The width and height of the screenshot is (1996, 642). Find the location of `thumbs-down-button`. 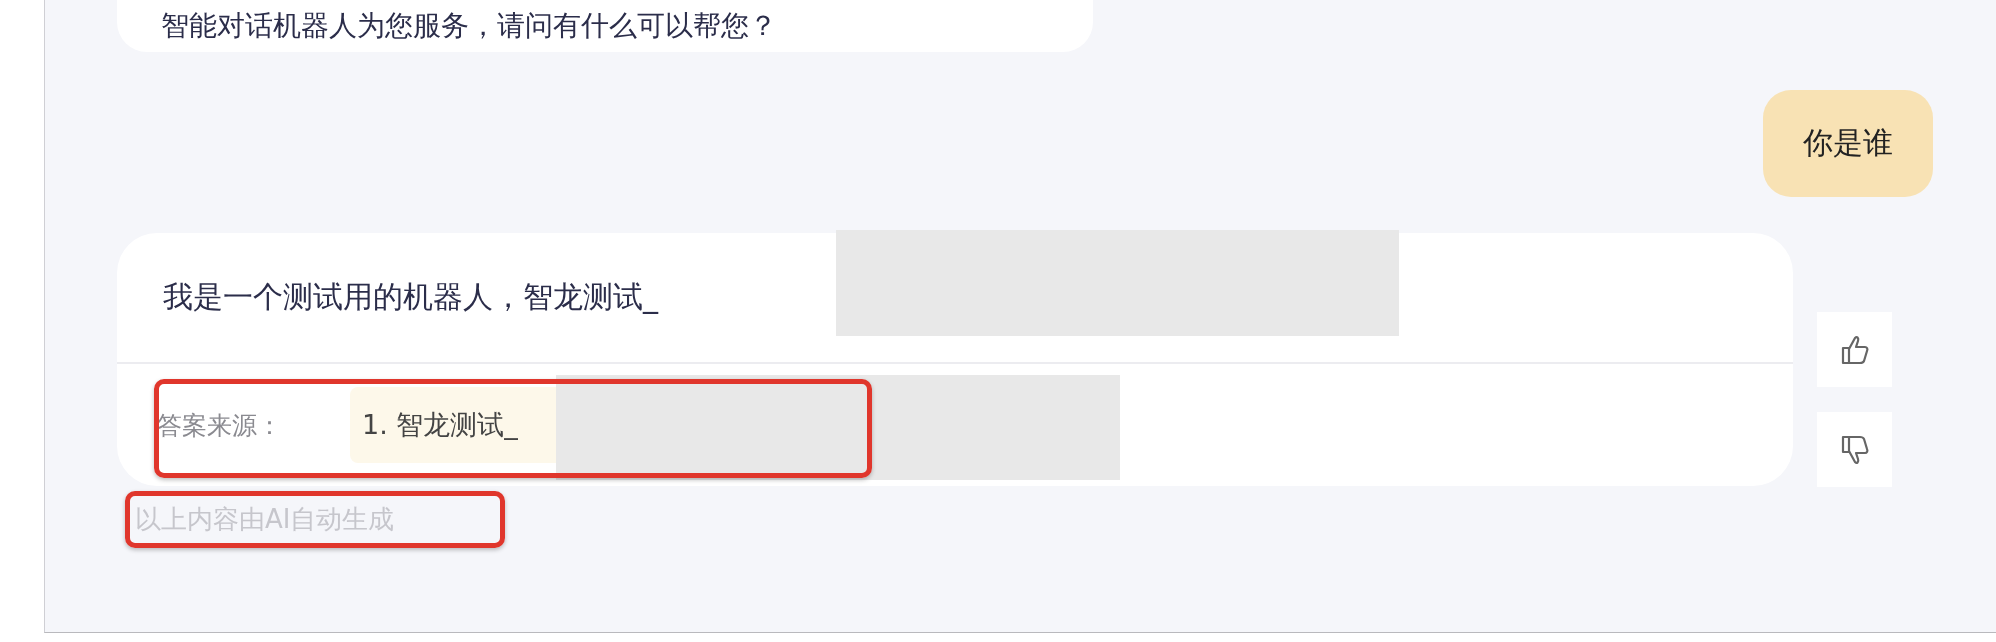

thumbs-down-button is located at coordinates (1854, 449).